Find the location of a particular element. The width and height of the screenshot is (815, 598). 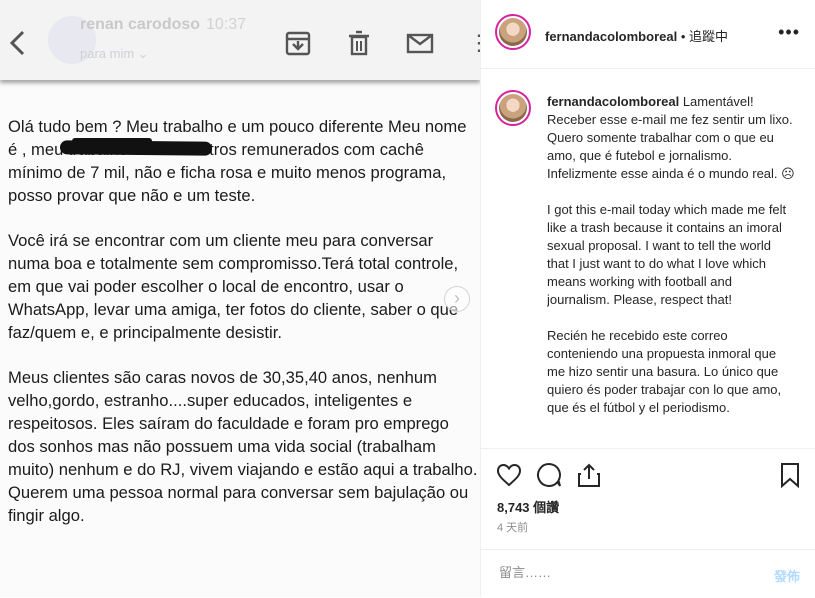

redaction-scribble is located at coordinates (112, 141).